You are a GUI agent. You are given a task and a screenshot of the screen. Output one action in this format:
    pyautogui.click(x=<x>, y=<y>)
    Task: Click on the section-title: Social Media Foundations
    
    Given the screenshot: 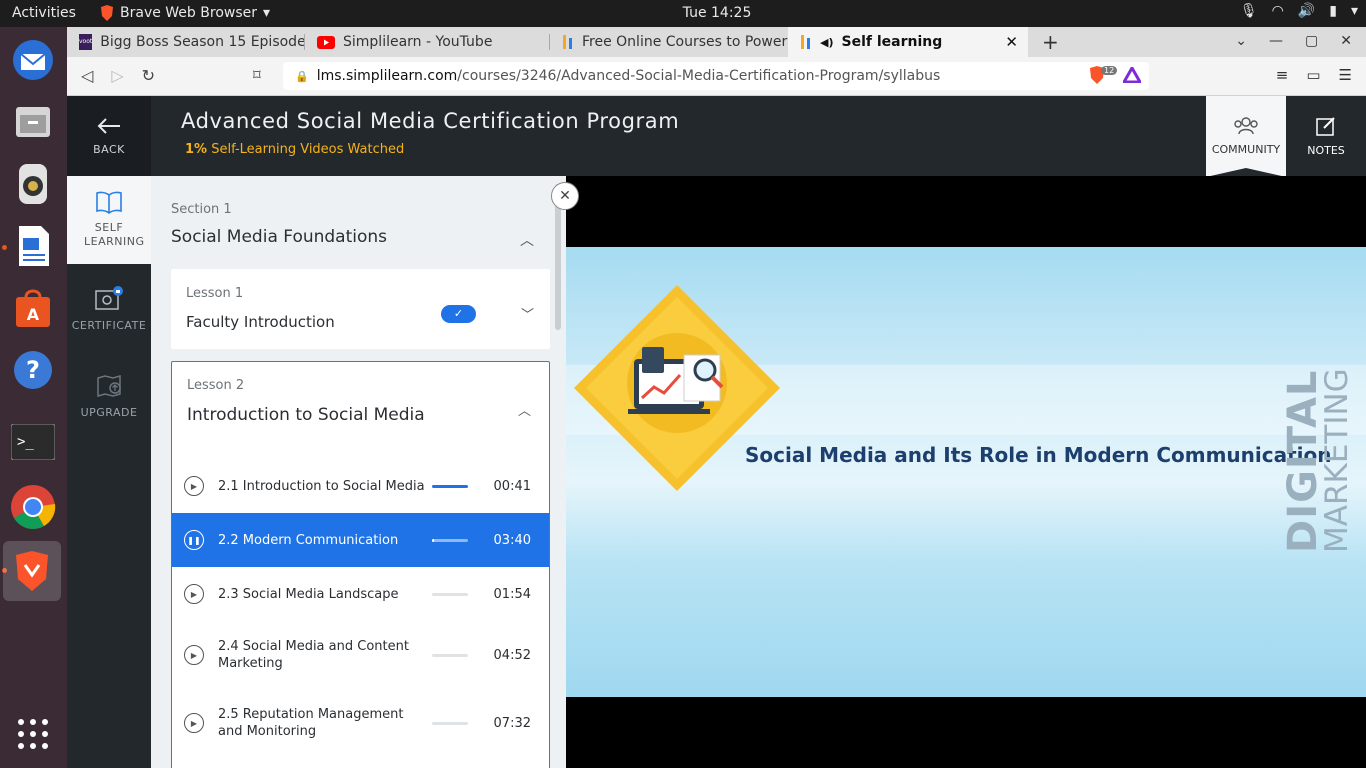 What is the action you would take?
    pyautogui.click(x=279, y=237)
    